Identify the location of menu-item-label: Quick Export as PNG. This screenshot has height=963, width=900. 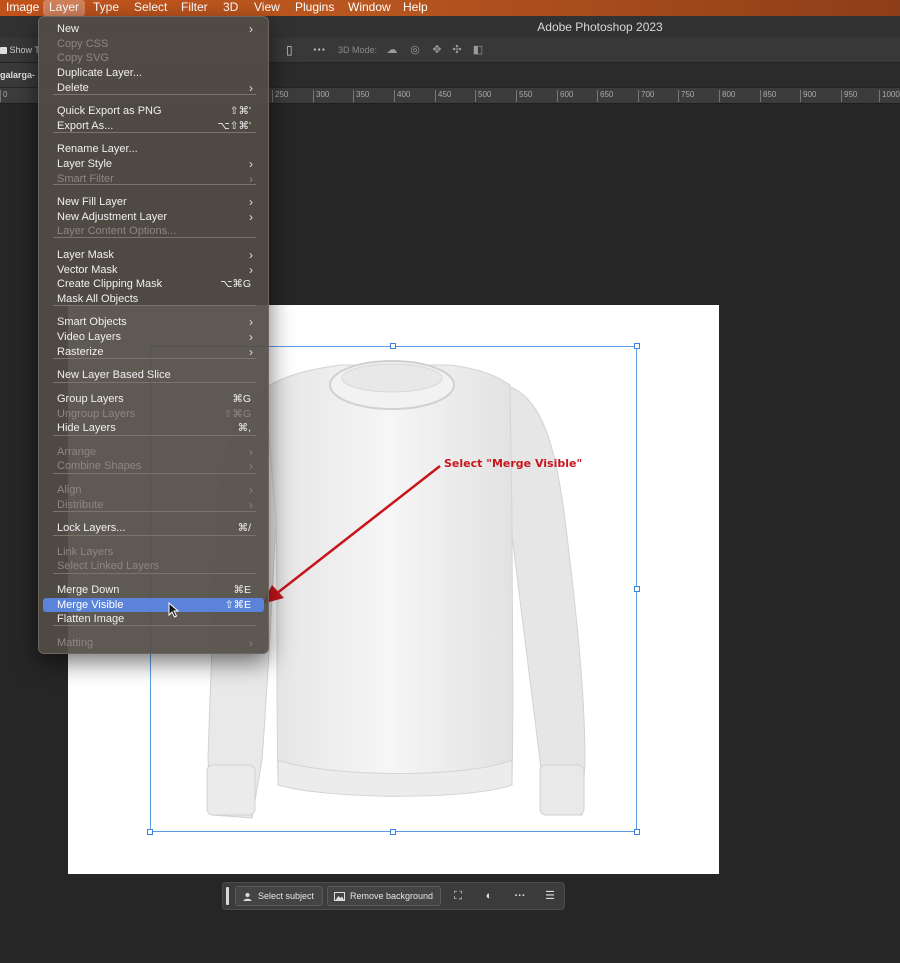
(109, 111).